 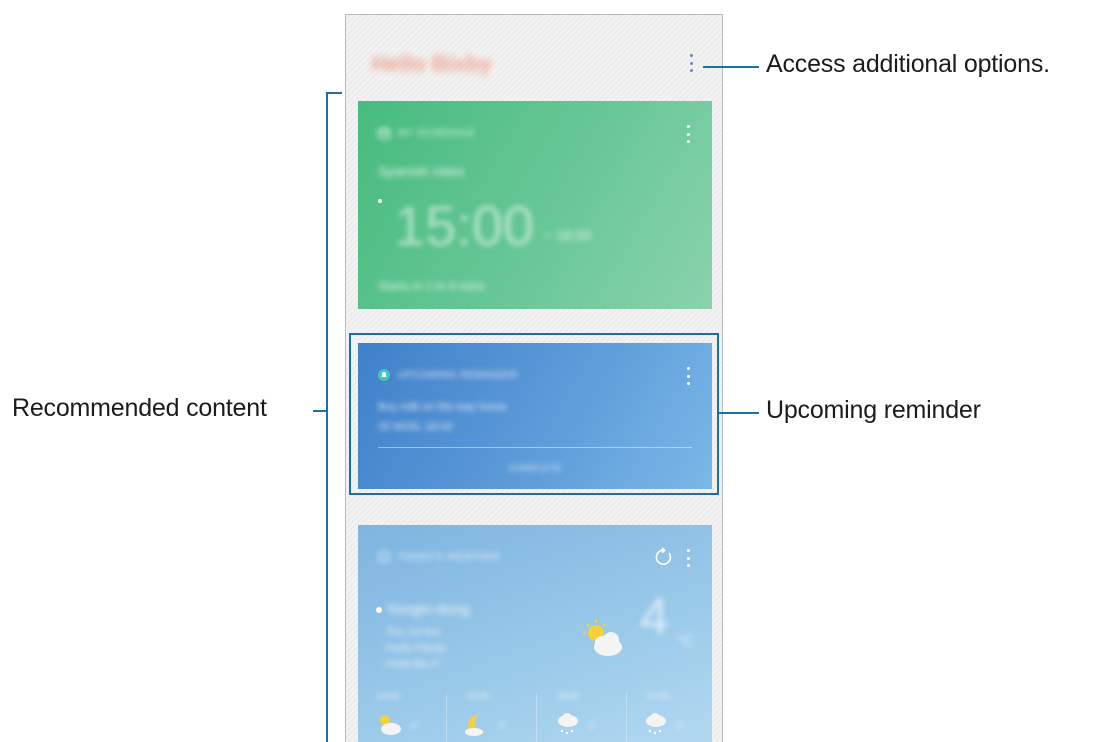 What do you see at coordinates (379, 610) in the screenshot?
I see `location-pin-icon` at bounding box center [379, 610].